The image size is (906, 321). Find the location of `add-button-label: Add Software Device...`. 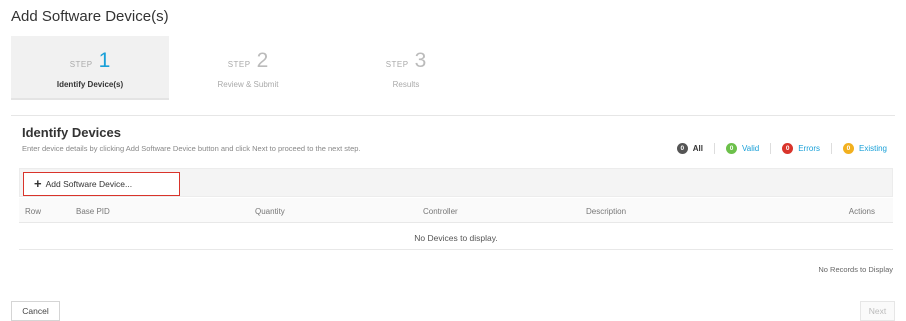

add-button-label: Add Software Device... is located at coordinates (89, 184).